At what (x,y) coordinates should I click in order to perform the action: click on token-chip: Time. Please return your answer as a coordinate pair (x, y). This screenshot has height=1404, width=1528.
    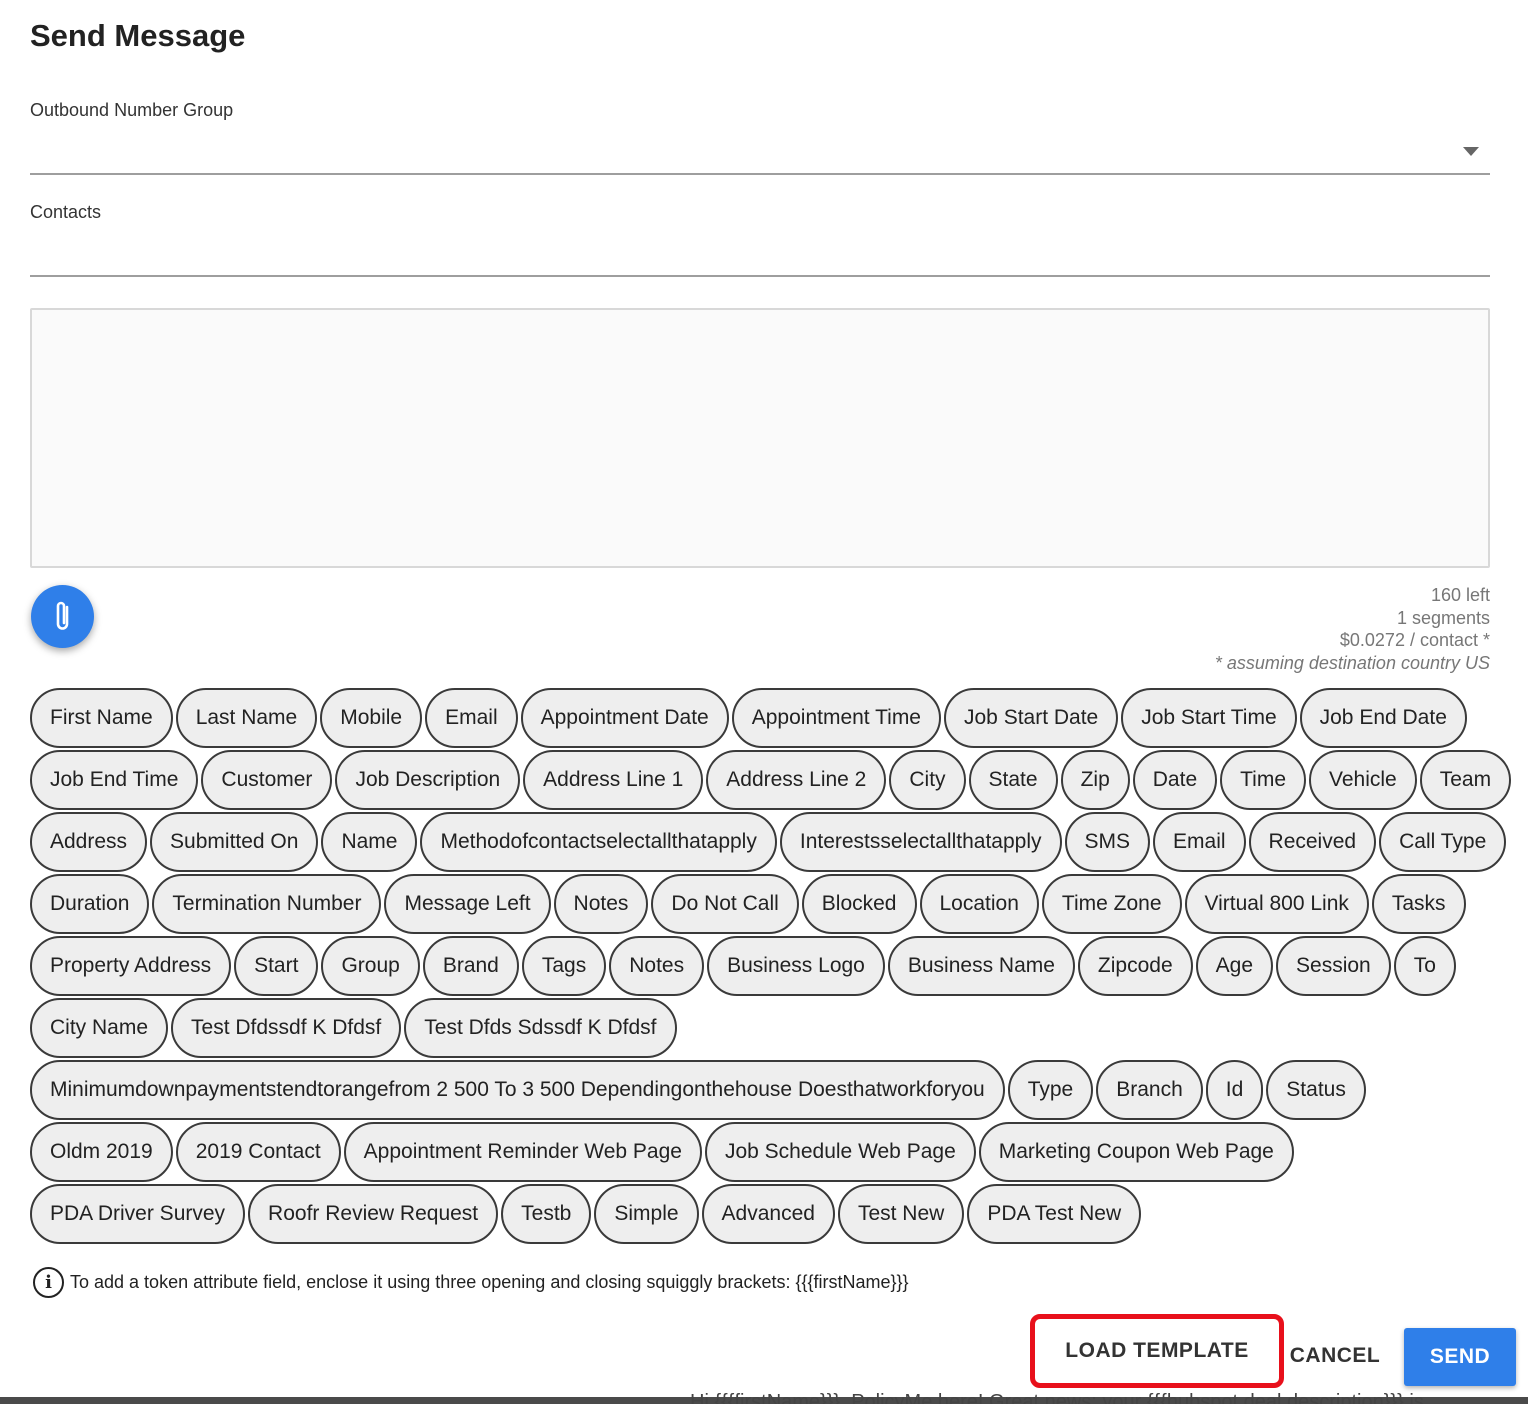
    Looking at the image, I should click on (1263, 780).